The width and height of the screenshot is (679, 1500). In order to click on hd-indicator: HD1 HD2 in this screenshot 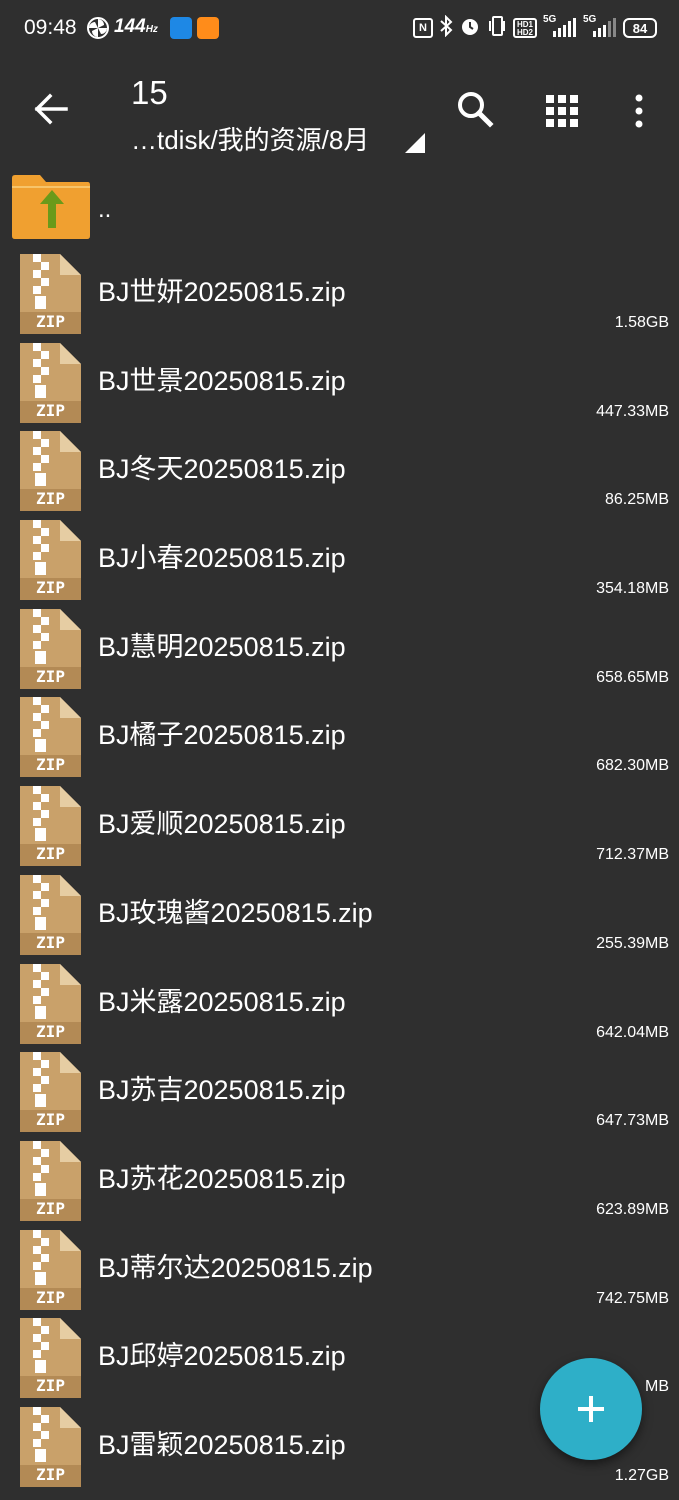, I will do `click(525, 28)`.